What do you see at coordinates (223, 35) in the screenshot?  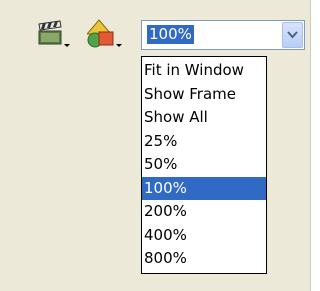 I see `zoom-combobox: 100%` at bounding box center [223, 35].